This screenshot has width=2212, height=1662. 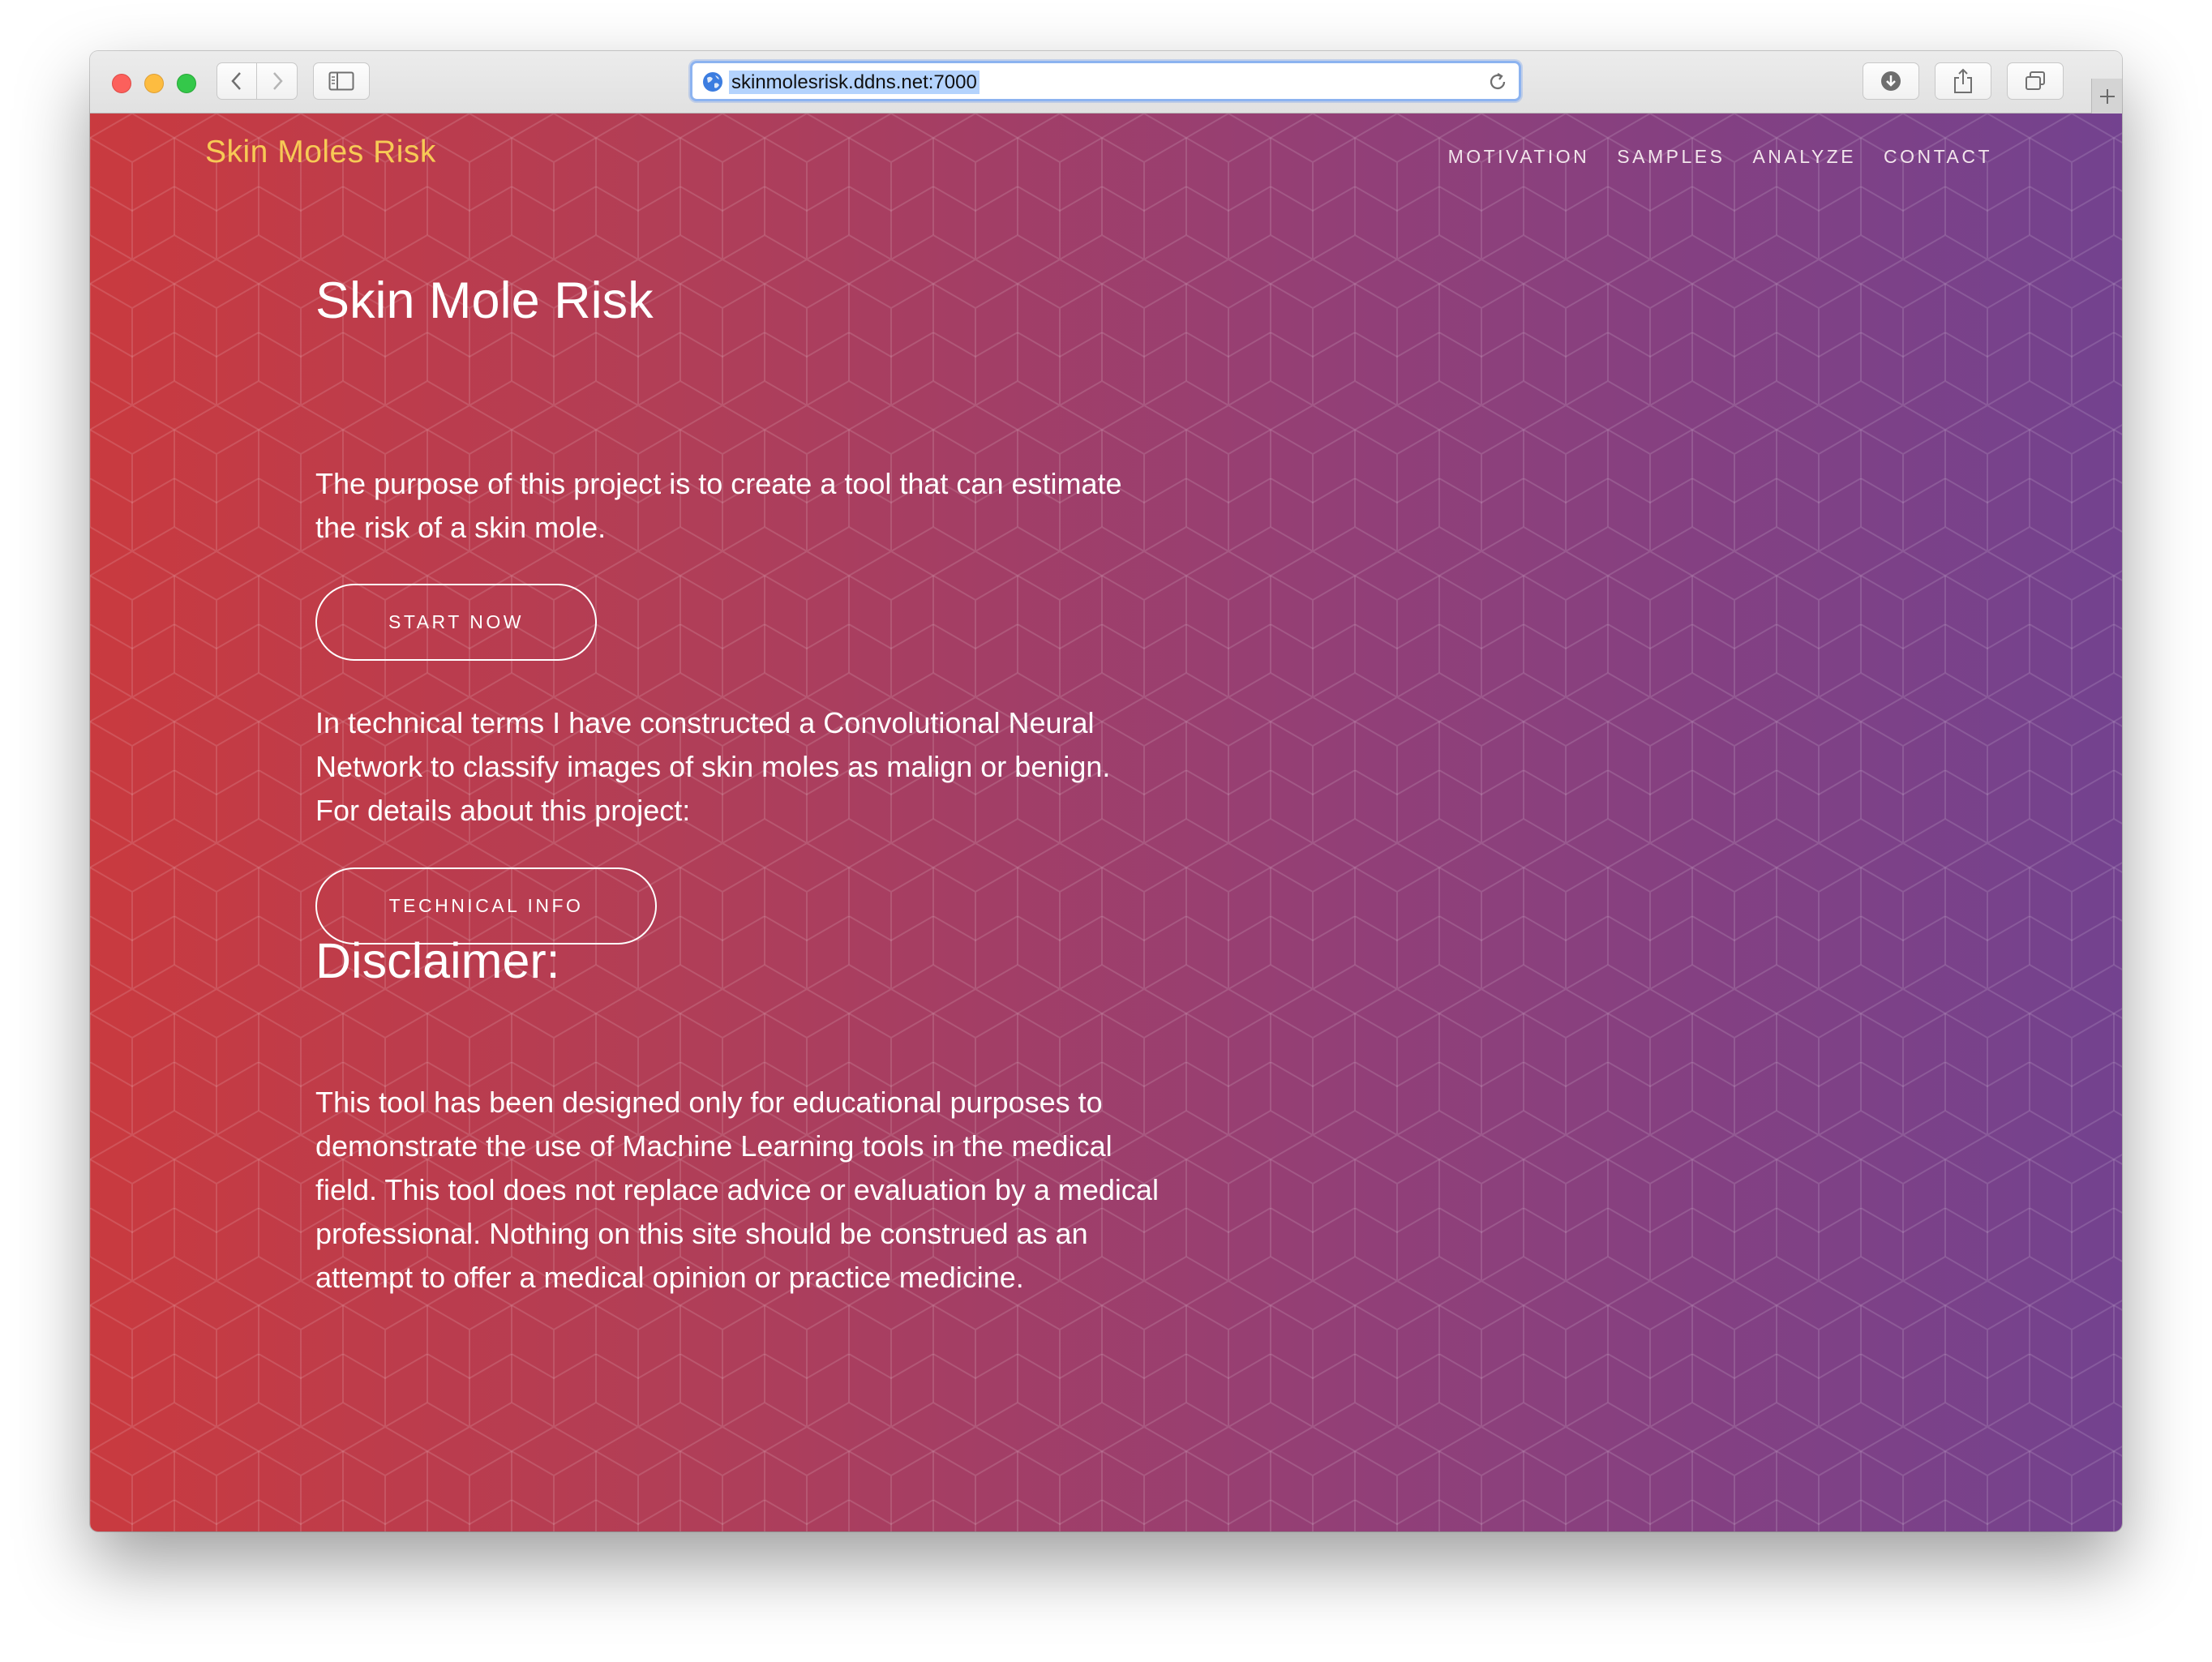 I want to click on browser-toolbar: skinmolesrisk.ddns.net:7000, so click(x=1106, y=82).